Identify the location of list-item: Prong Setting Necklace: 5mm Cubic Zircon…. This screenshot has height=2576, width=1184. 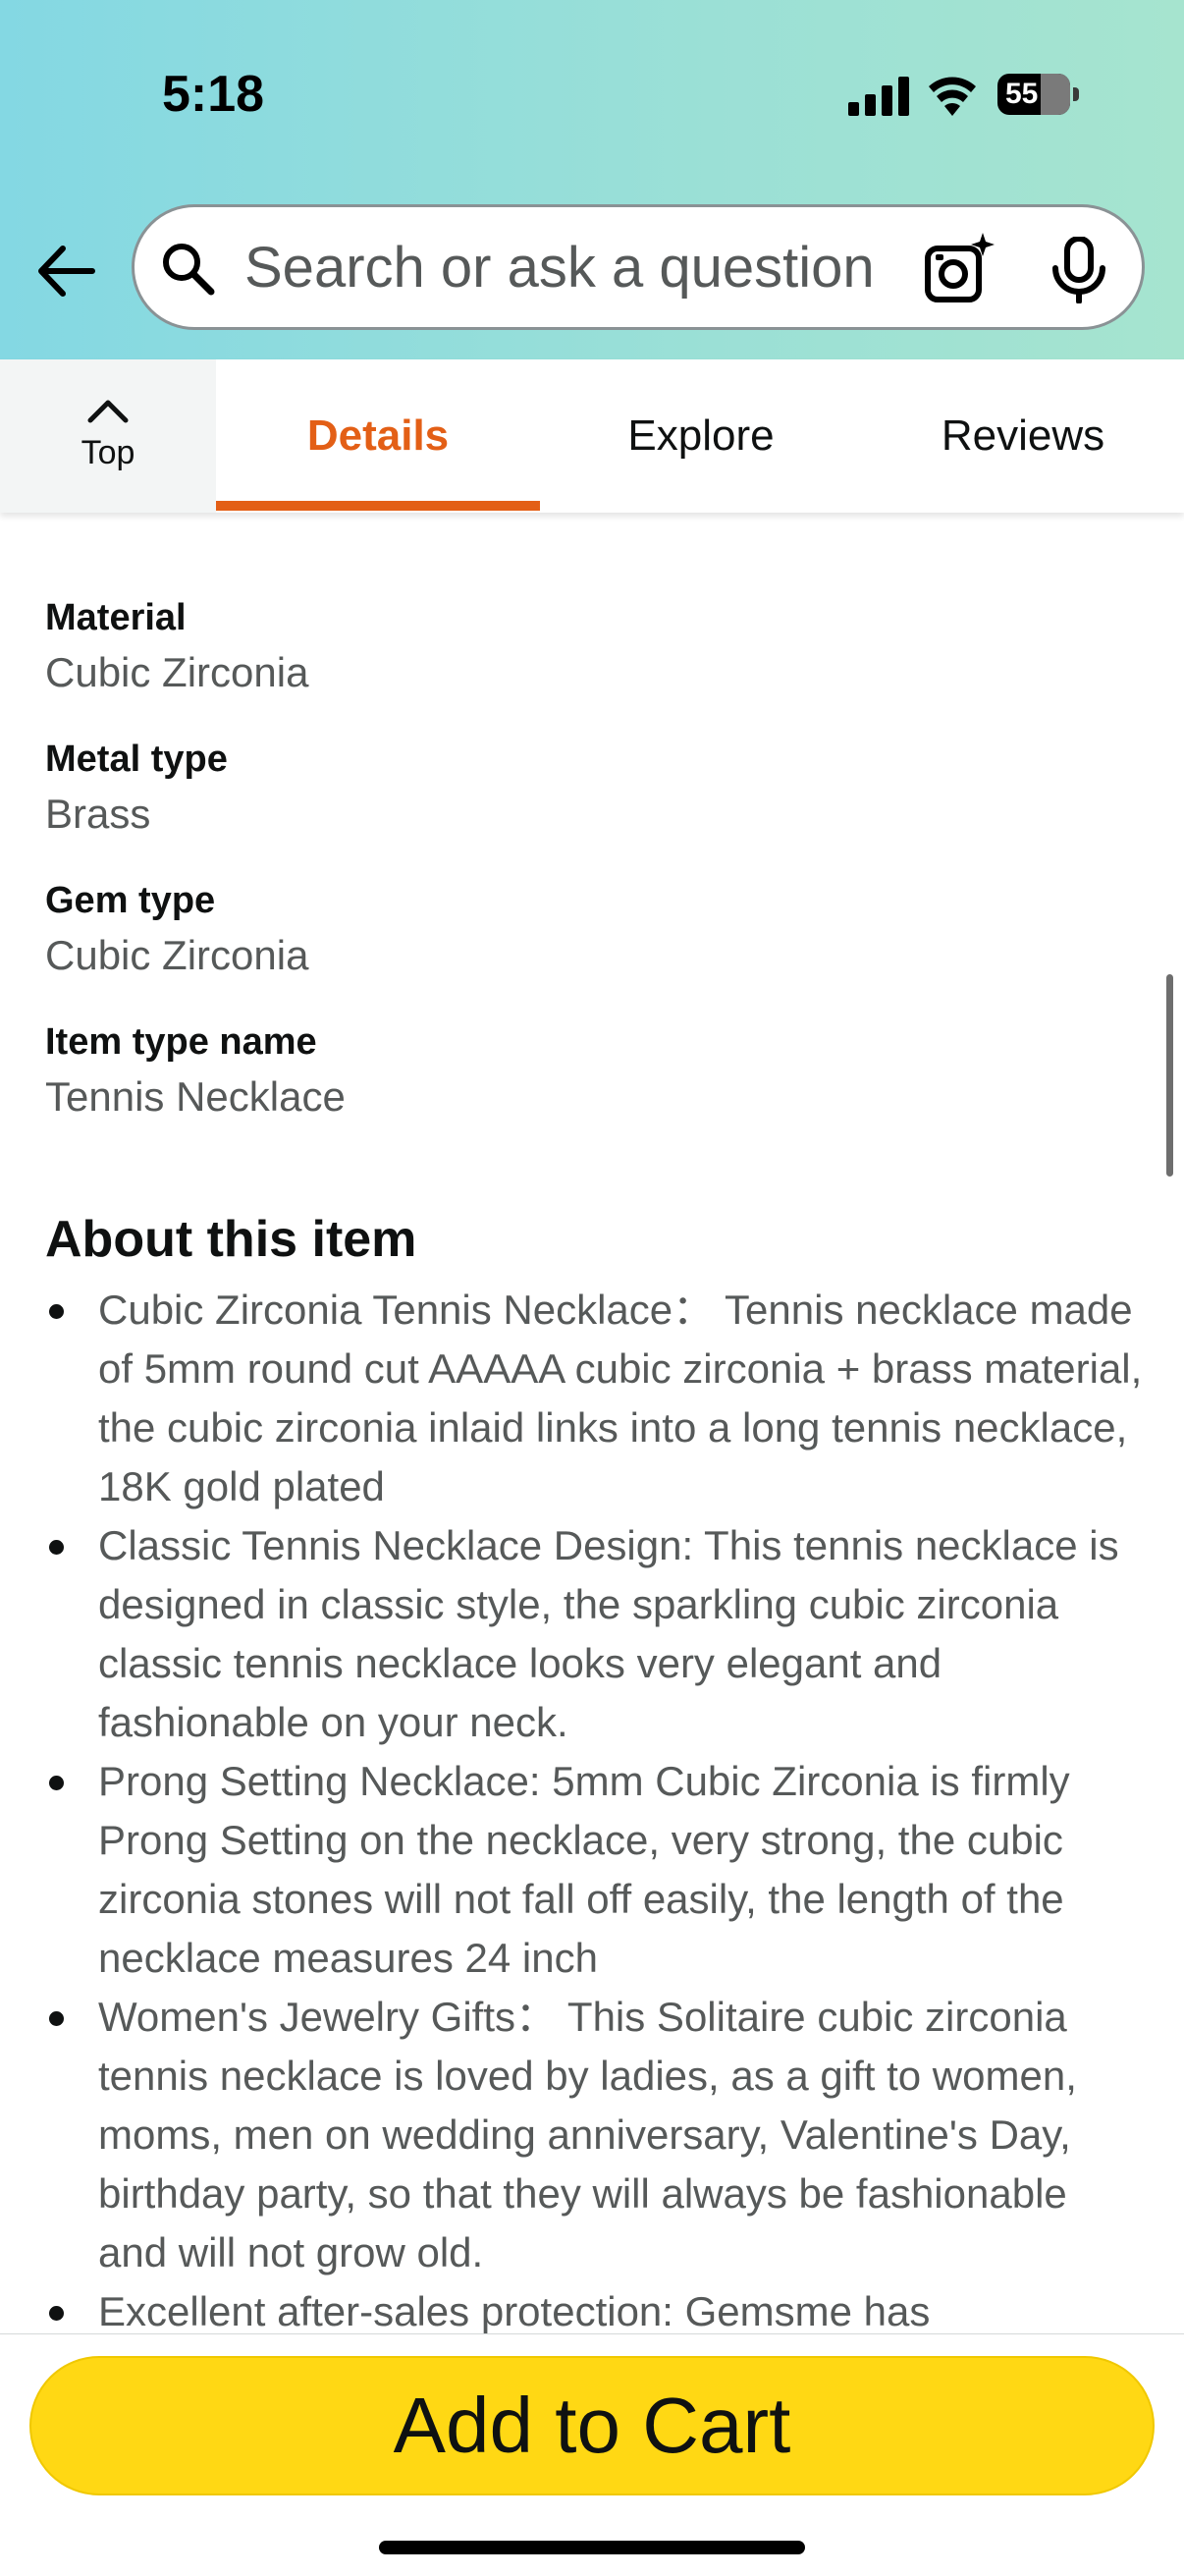
(595, 1870).